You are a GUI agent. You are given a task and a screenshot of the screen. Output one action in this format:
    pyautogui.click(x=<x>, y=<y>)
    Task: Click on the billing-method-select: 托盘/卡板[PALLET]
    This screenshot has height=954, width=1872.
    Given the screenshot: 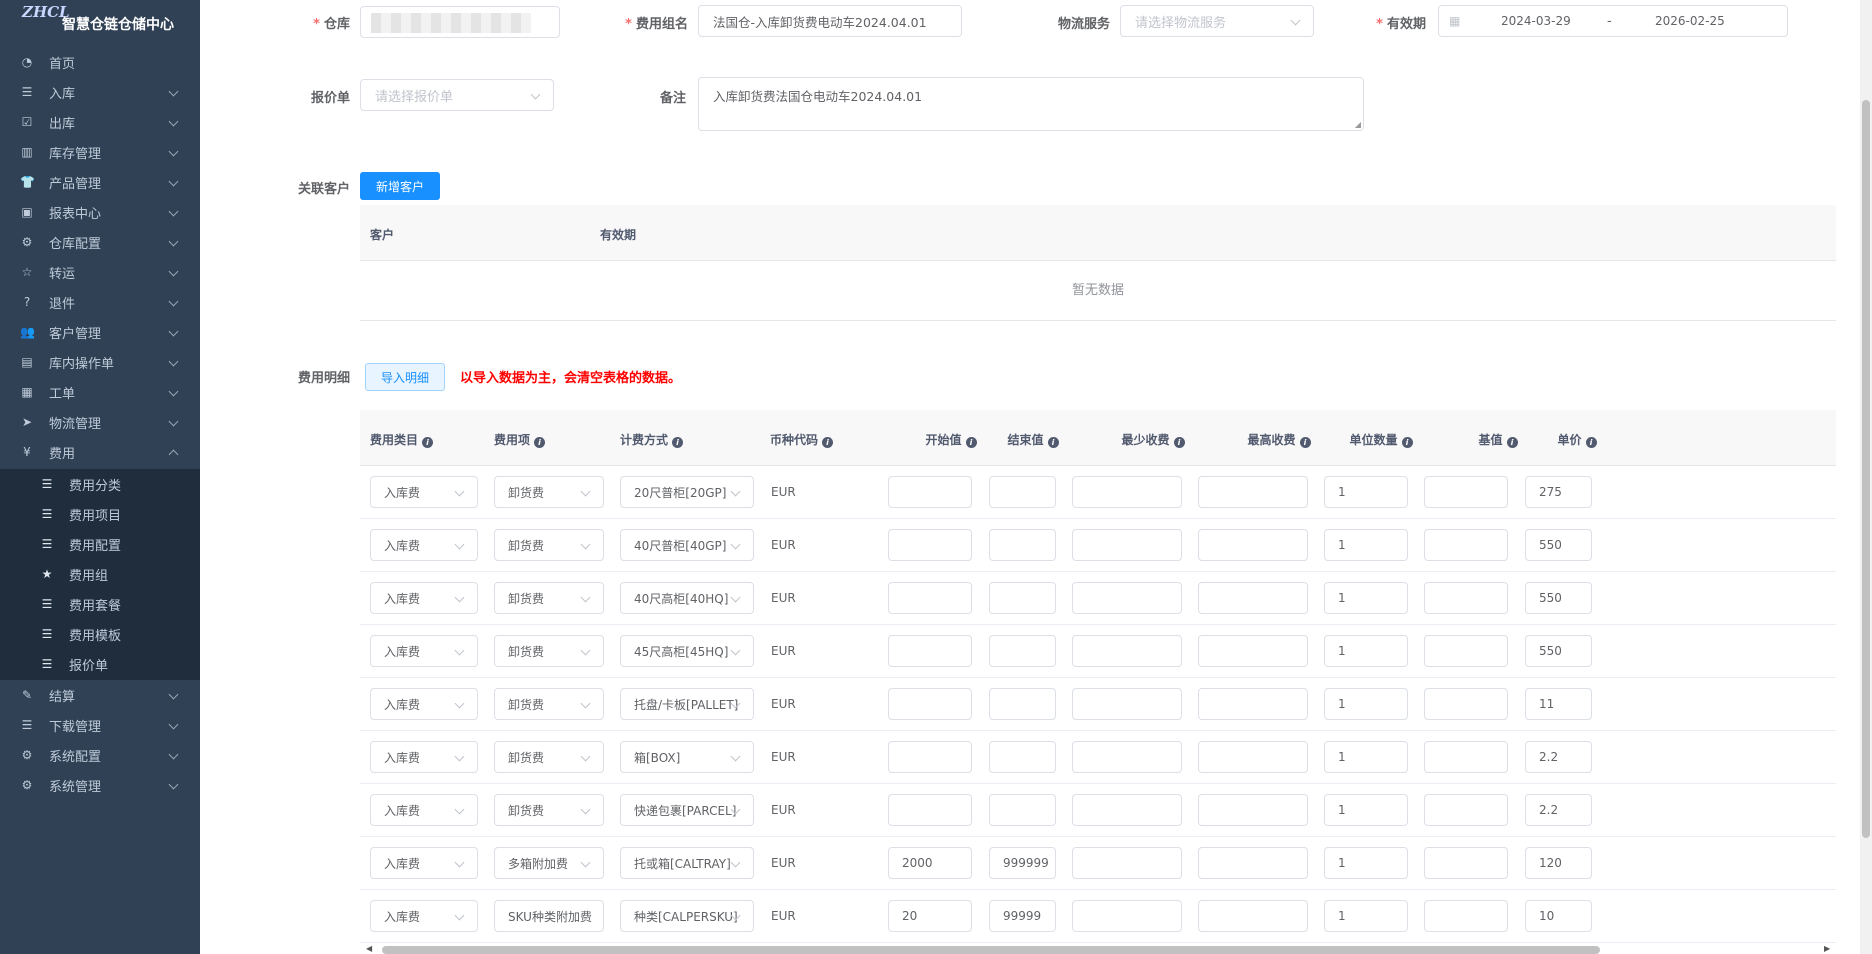 What is the action you would take?
    pyautogui.click(x=687, y=704)
    